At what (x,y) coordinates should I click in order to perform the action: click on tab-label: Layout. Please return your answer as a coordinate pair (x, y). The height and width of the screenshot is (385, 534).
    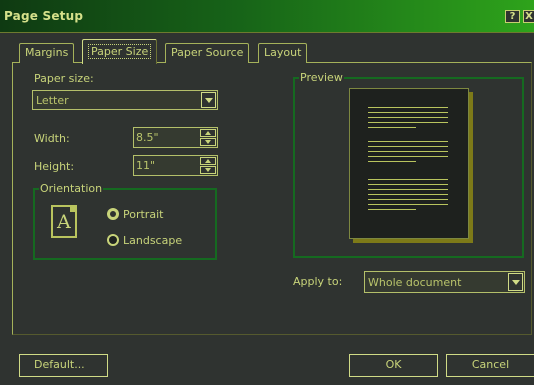
    Looking at the image, I should click on (283, 52).